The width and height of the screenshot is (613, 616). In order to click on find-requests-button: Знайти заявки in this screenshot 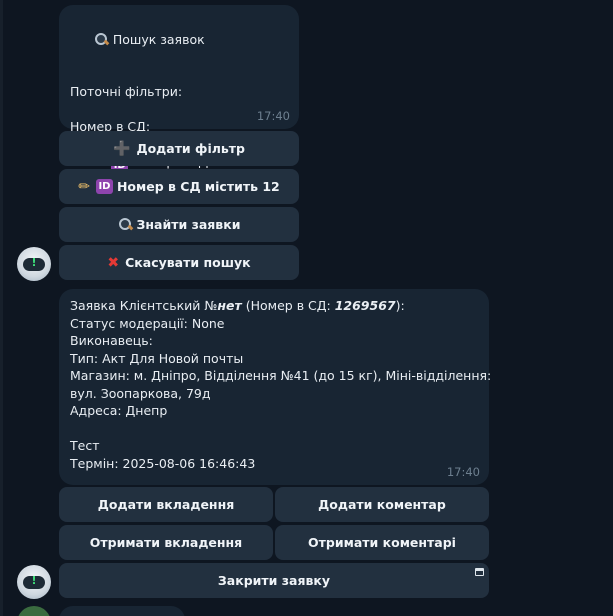, I will do `click(179, 224)`.